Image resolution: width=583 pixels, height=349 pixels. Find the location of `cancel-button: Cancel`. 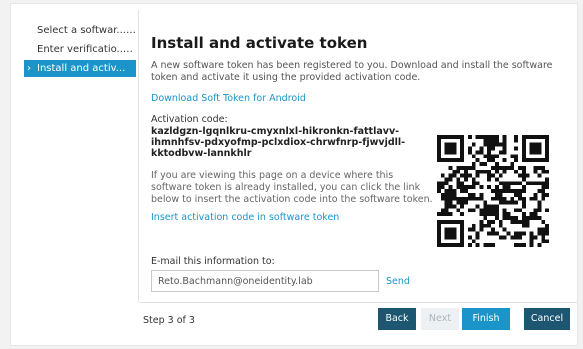

cancel-button: Cancel is located at coordinates (547, 319).